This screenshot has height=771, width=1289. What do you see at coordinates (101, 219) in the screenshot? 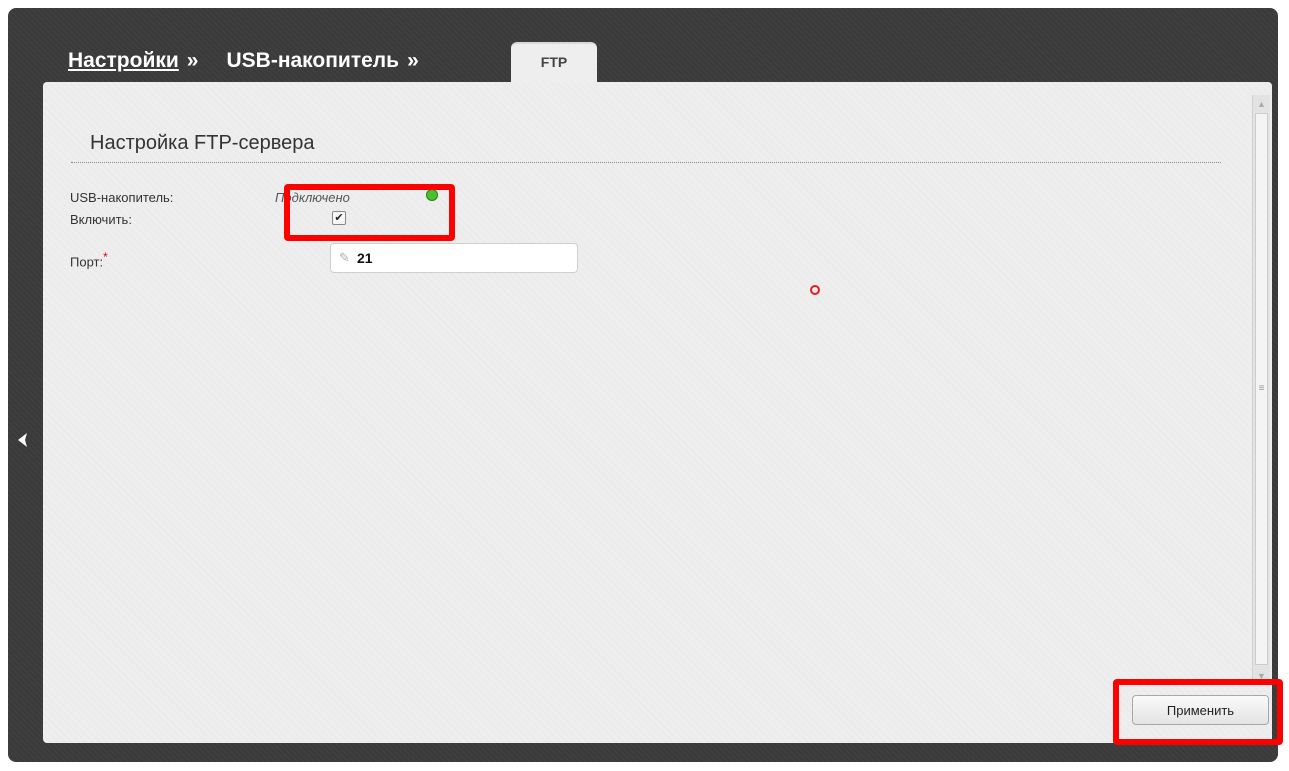
I see `enable-label: Включить:` at bounding box center [101, 219].